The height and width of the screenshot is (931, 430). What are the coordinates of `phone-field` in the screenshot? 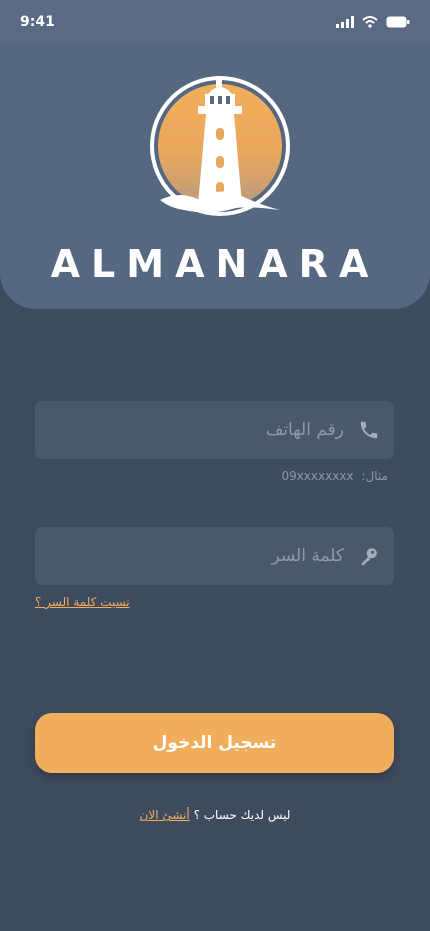 It's located at (214, 430).